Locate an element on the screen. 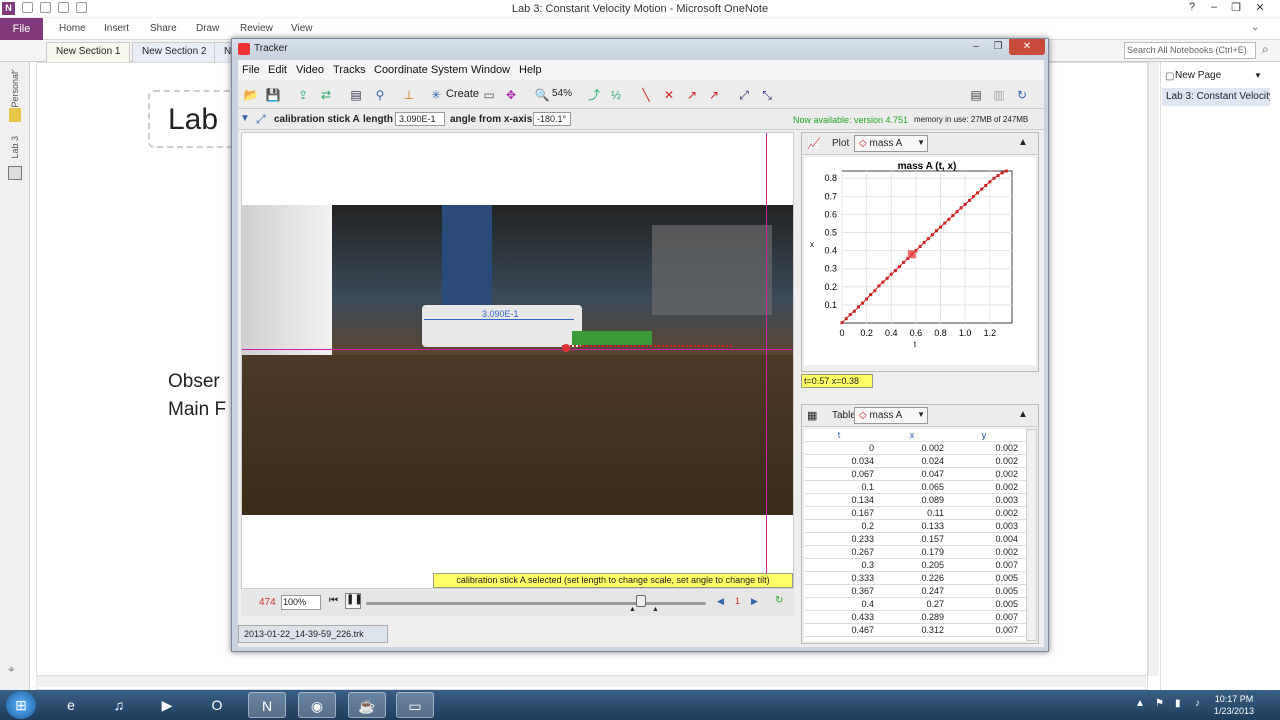 The height and width of the screenshot is (720, 1280). page-scrollbar is located at coordinates (1153, 369).